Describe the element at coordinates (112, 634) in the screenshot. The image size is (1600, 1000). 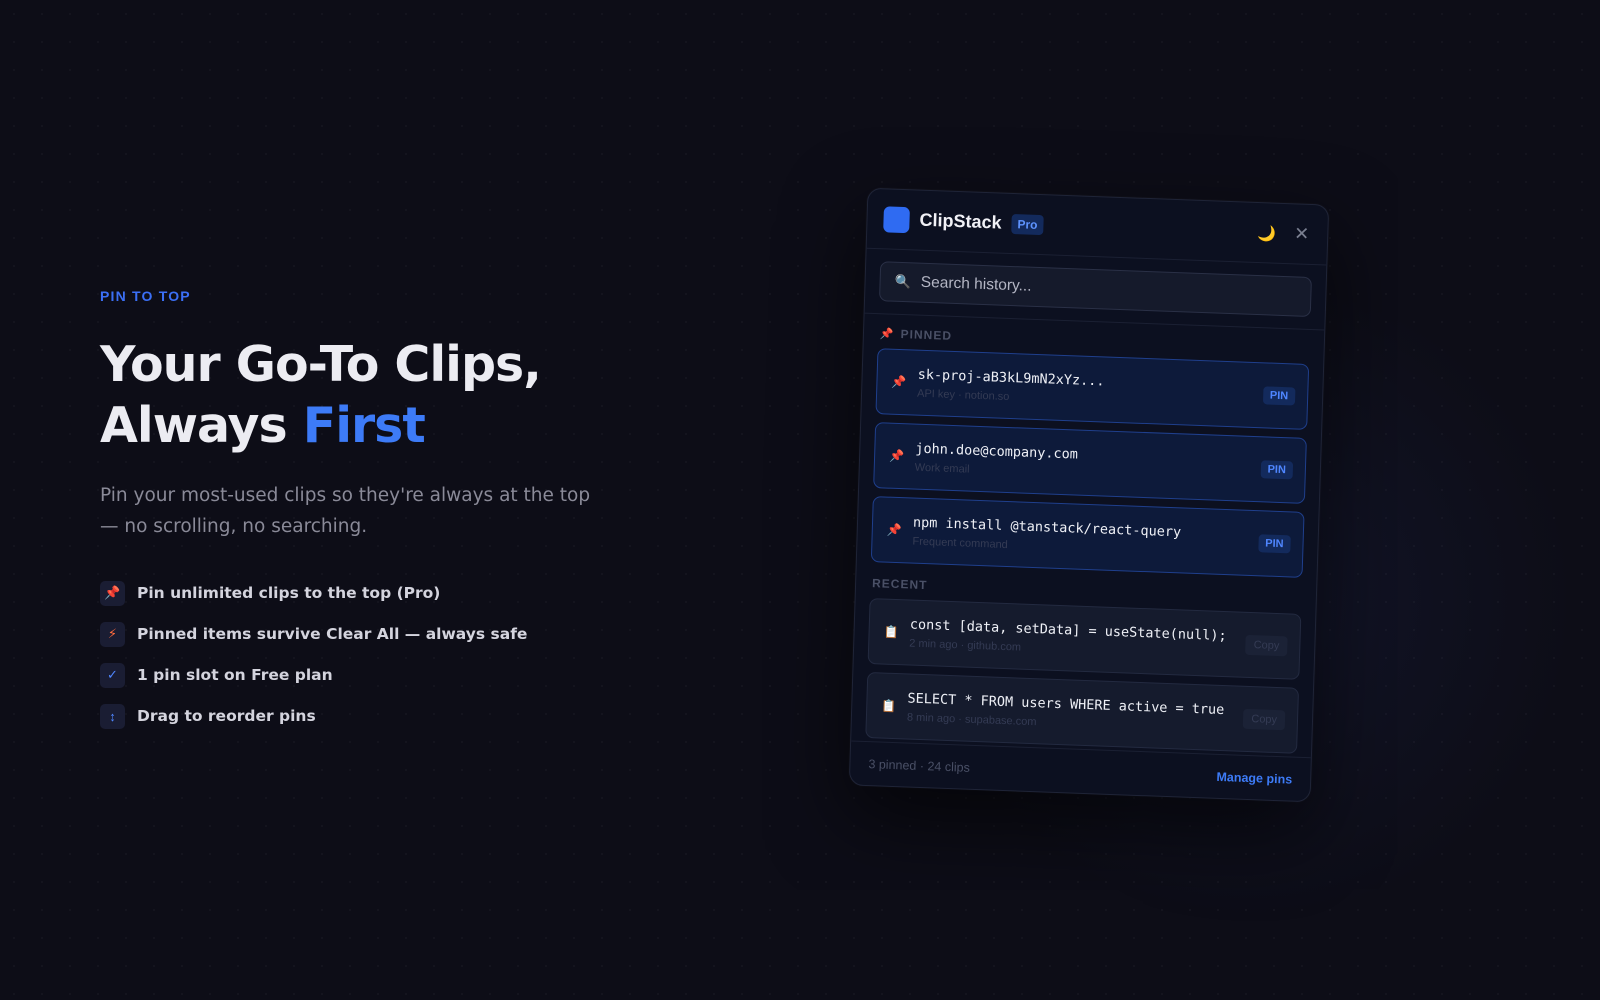
I see `bolt-icon: ⚡` at that location.